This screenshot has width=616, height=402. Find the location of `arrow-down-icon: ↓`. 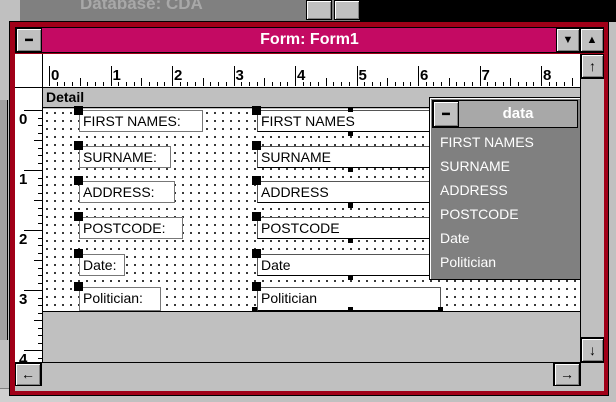

arrow-down-icon: ↓ is located at coordinates (592, 350).